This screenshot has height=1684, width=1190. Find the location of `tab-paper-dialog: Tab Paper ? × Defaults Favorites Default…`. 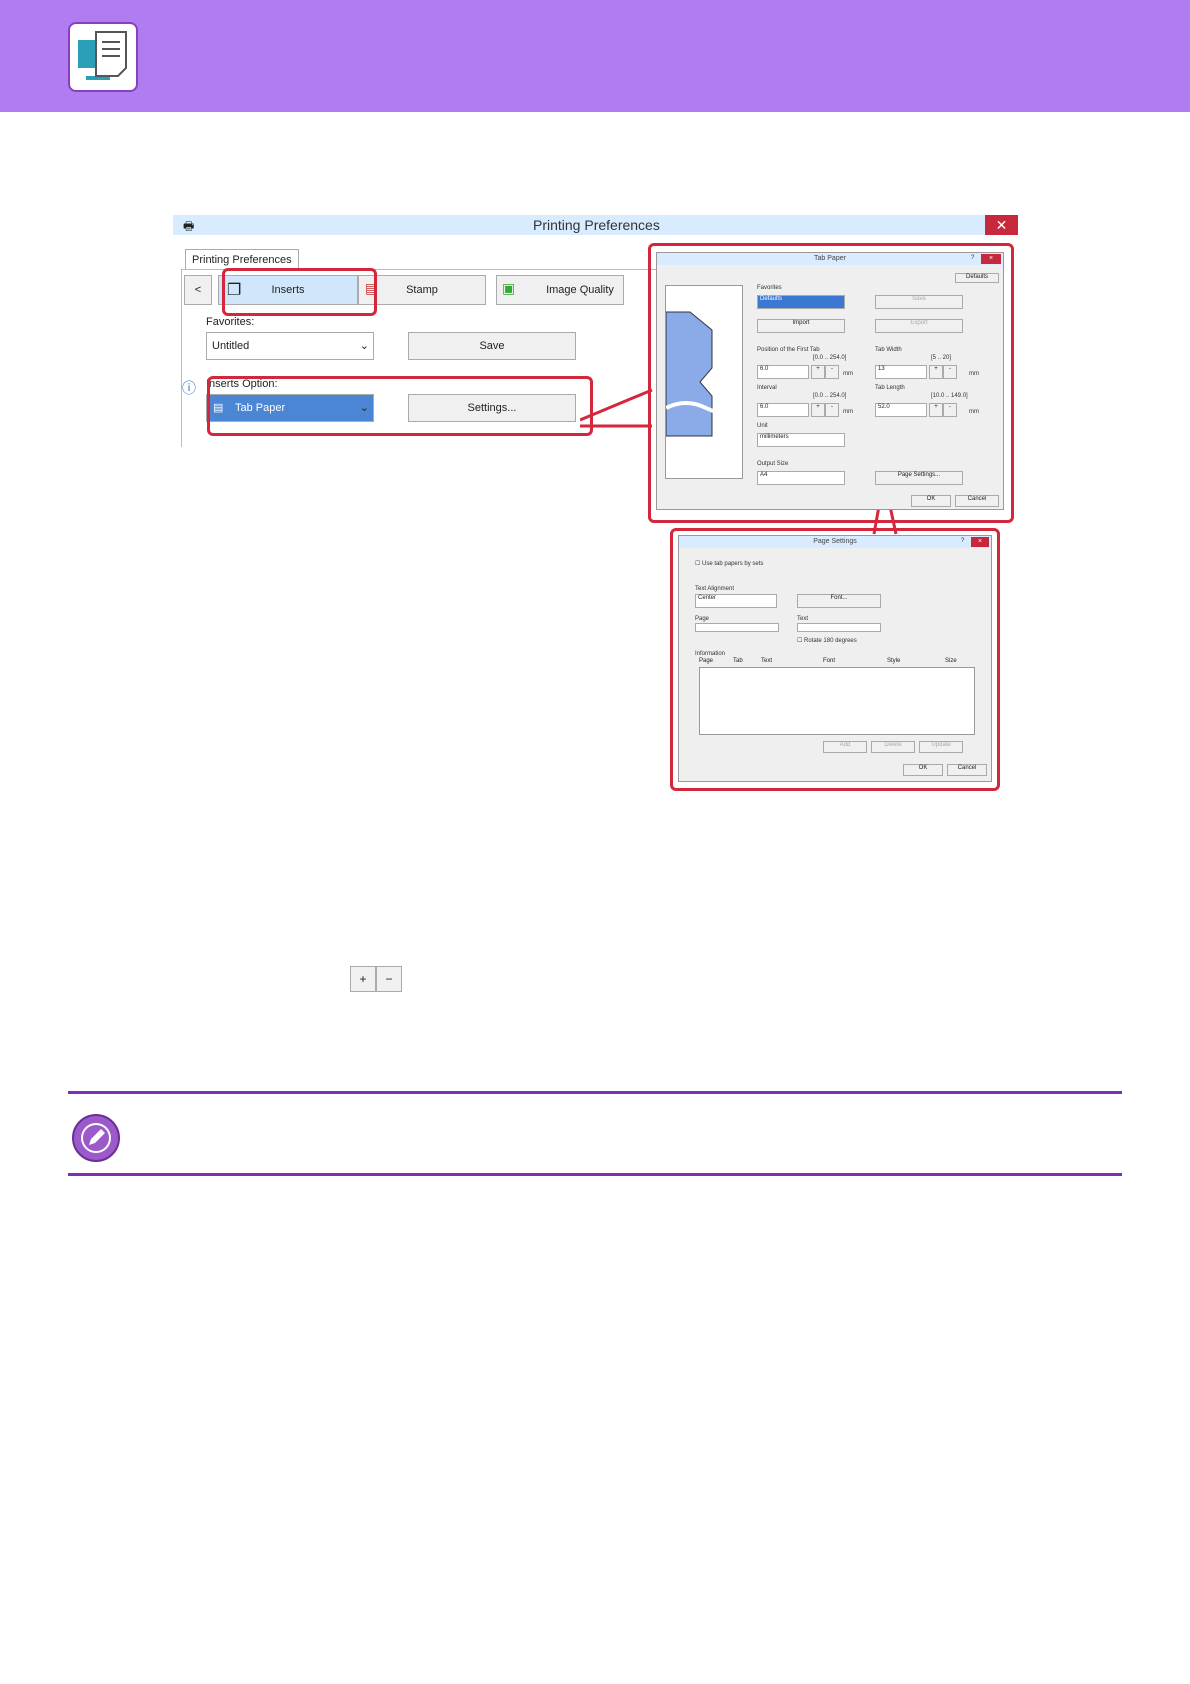

tab-paper-dialog: Tab Paper ? × Defaults Favorites Default… is located at coordinates (830, 381).